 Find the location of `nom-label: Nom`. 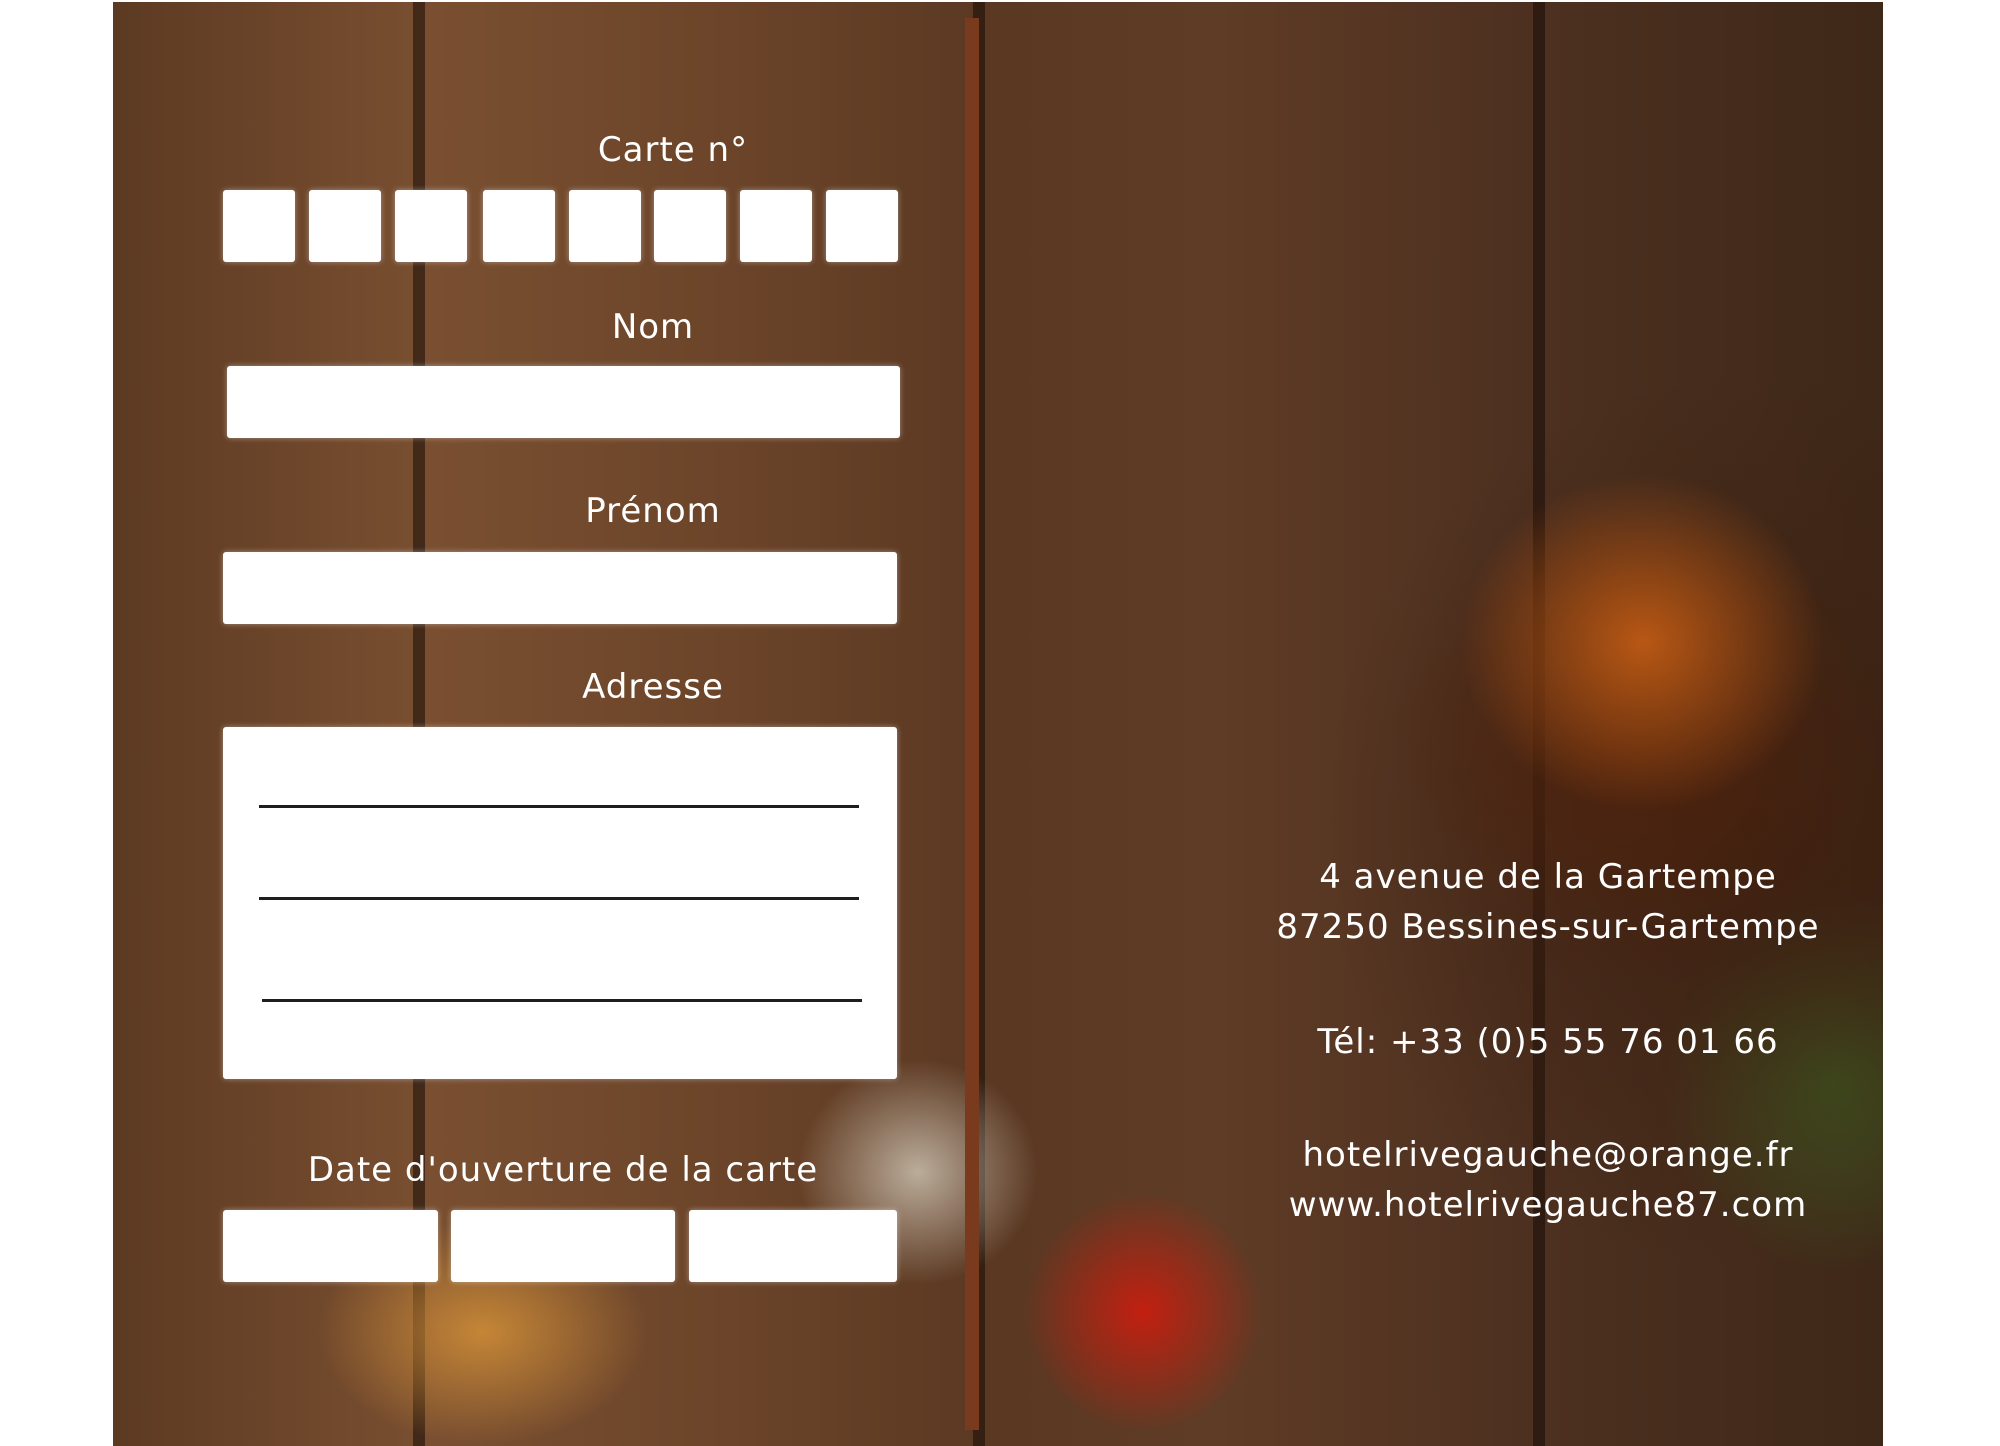

nom-label: Nom is located at coordinates (653, 327).